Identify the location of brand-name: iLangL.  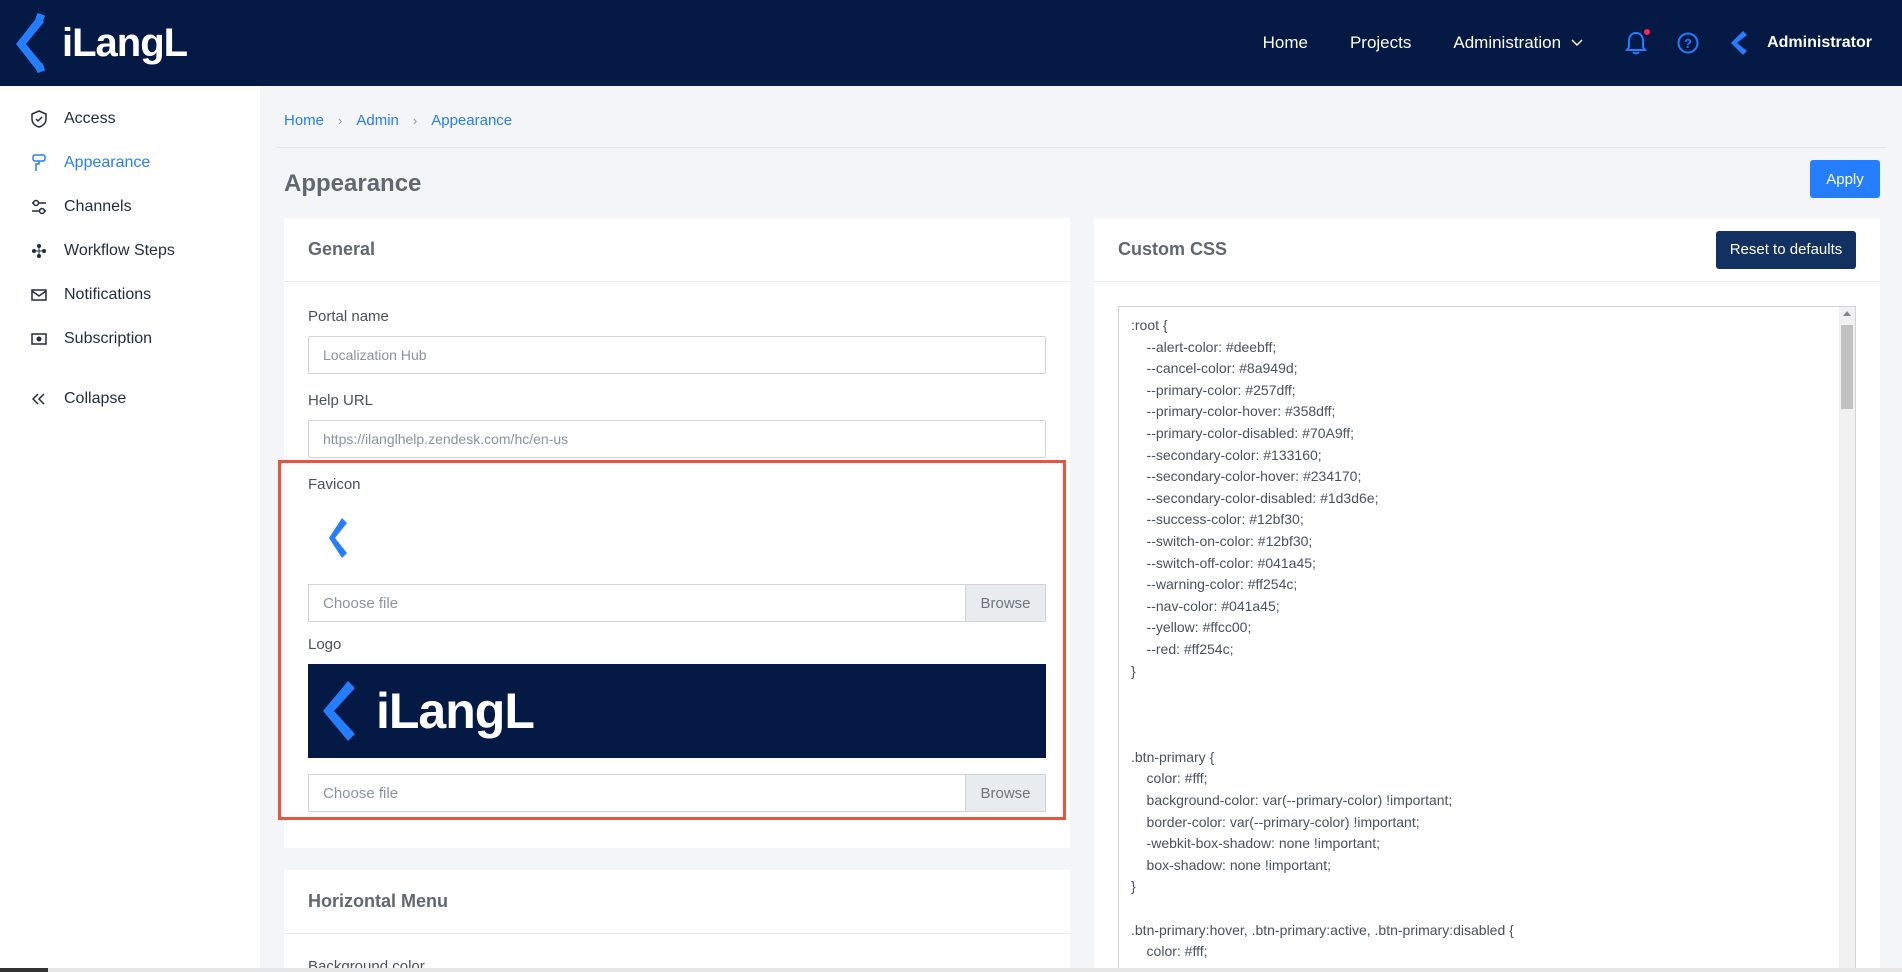
(125, 42).